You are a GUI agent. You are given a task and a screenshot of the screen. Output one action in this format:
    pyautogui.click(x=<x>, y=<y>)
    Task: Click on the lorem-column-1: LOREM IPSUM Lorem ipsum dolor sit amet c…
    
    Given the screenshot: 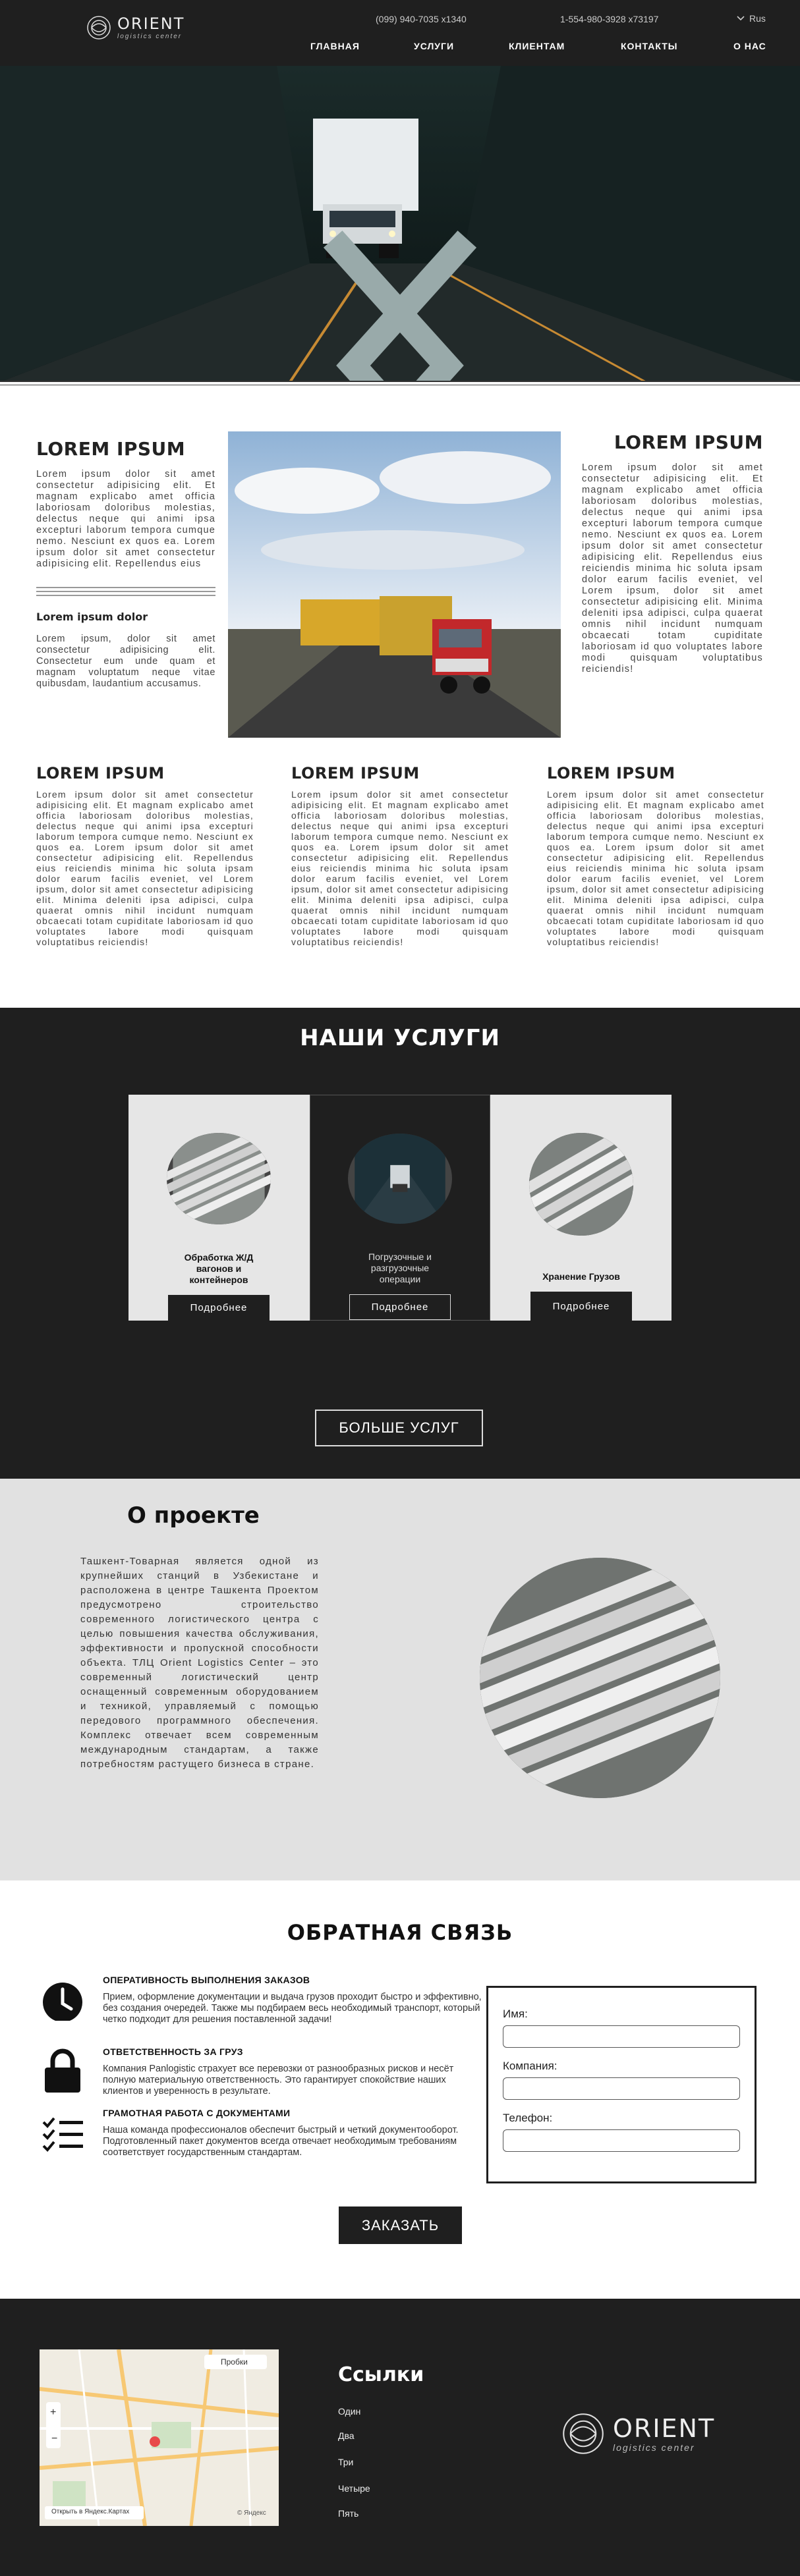 What is the action you would take?
    pyautogui.click(x=145, y=855)
    